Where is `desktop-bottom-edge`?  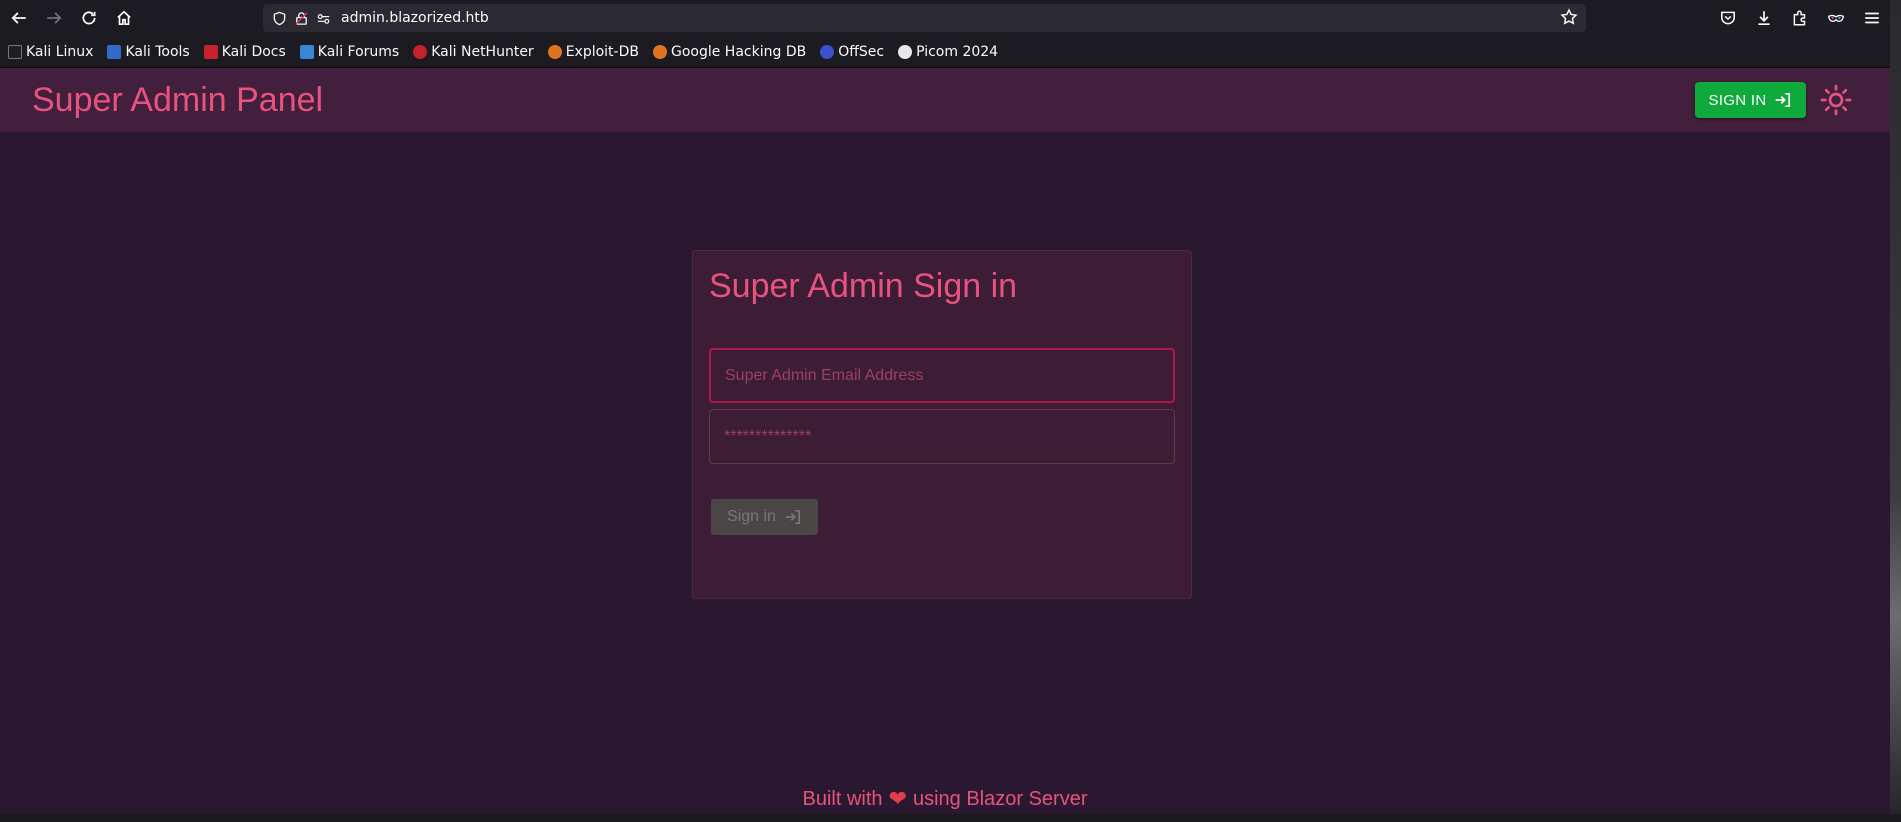
desktop-bottom-edge is located at coordinates (950, 818).